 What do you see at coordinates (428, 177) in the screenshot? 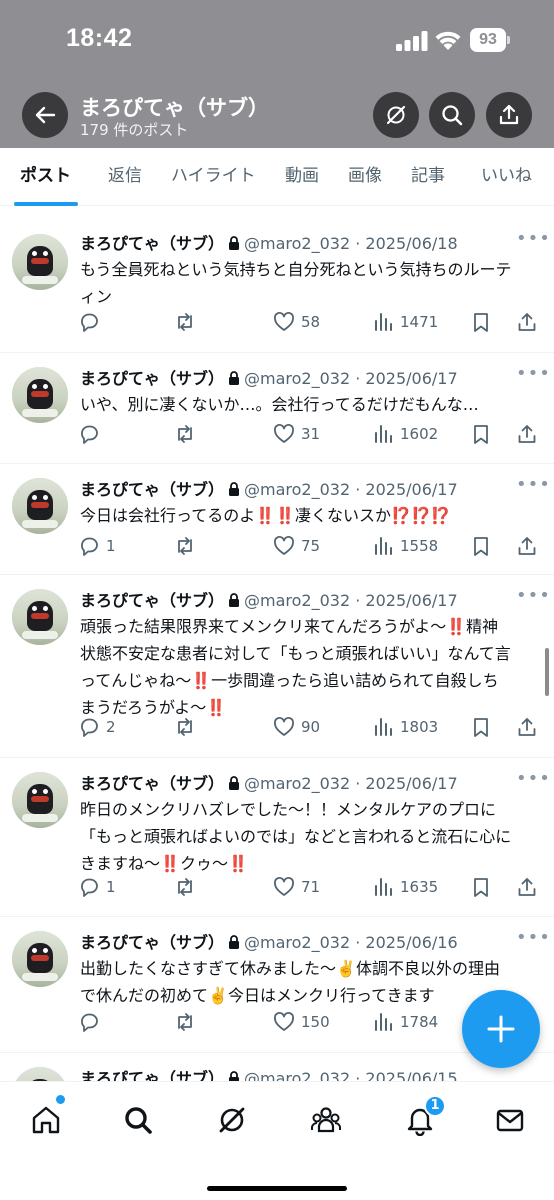
I see `tab-articles: 記事` at bounding box center [428, 177].